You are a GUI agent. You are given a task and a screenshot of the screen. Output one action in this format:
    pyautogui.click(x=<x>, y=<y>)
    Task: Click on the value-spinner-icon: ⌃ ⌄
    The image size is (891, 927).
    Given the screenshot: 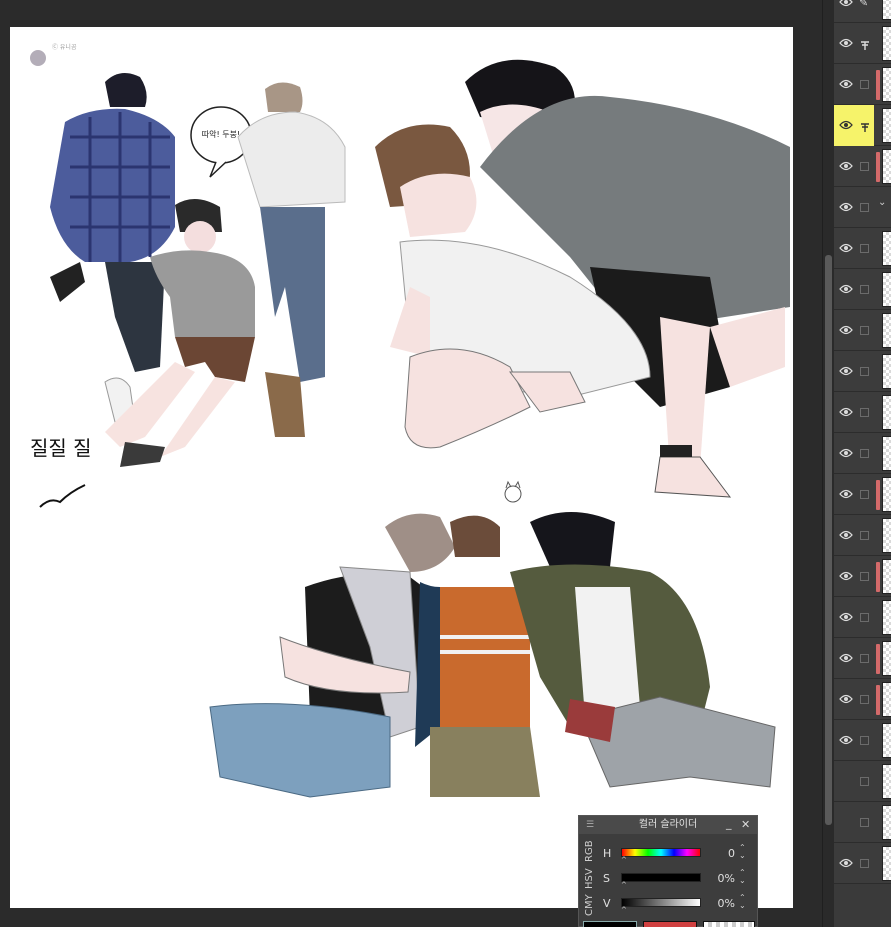 What is the action you would take?
    pyautogui.click(x=742, y=902)
    